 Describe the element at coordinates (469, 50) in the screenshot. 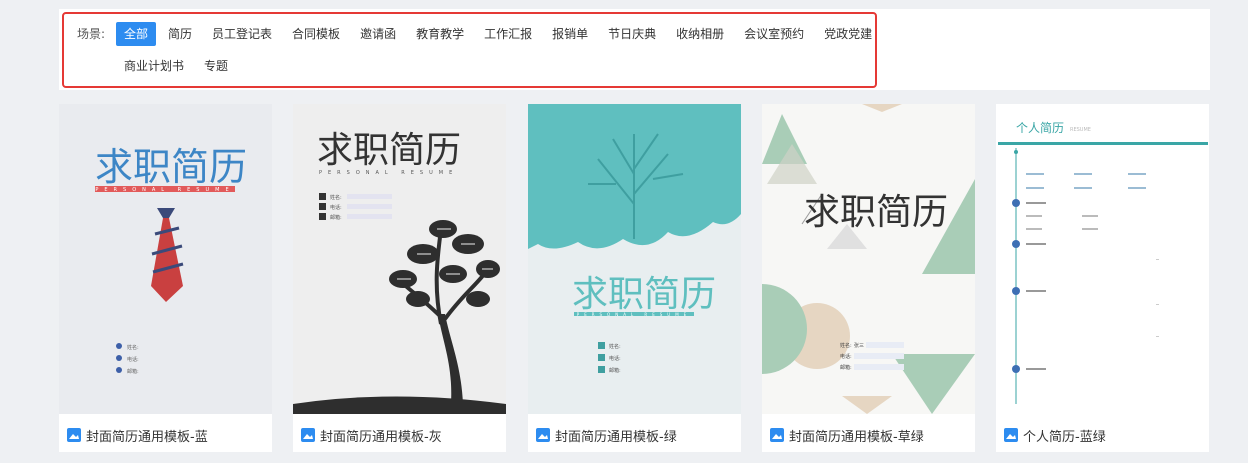

I see `highlight-box` at that location.